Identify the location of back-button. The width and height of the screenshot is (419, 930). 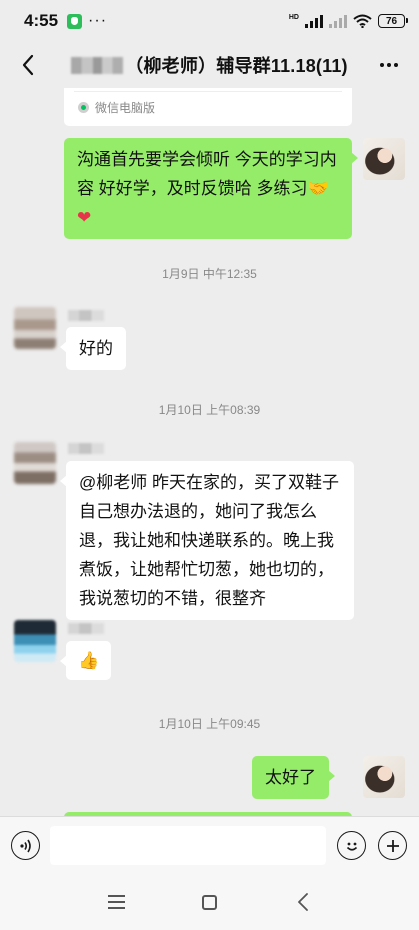
(28, 65).